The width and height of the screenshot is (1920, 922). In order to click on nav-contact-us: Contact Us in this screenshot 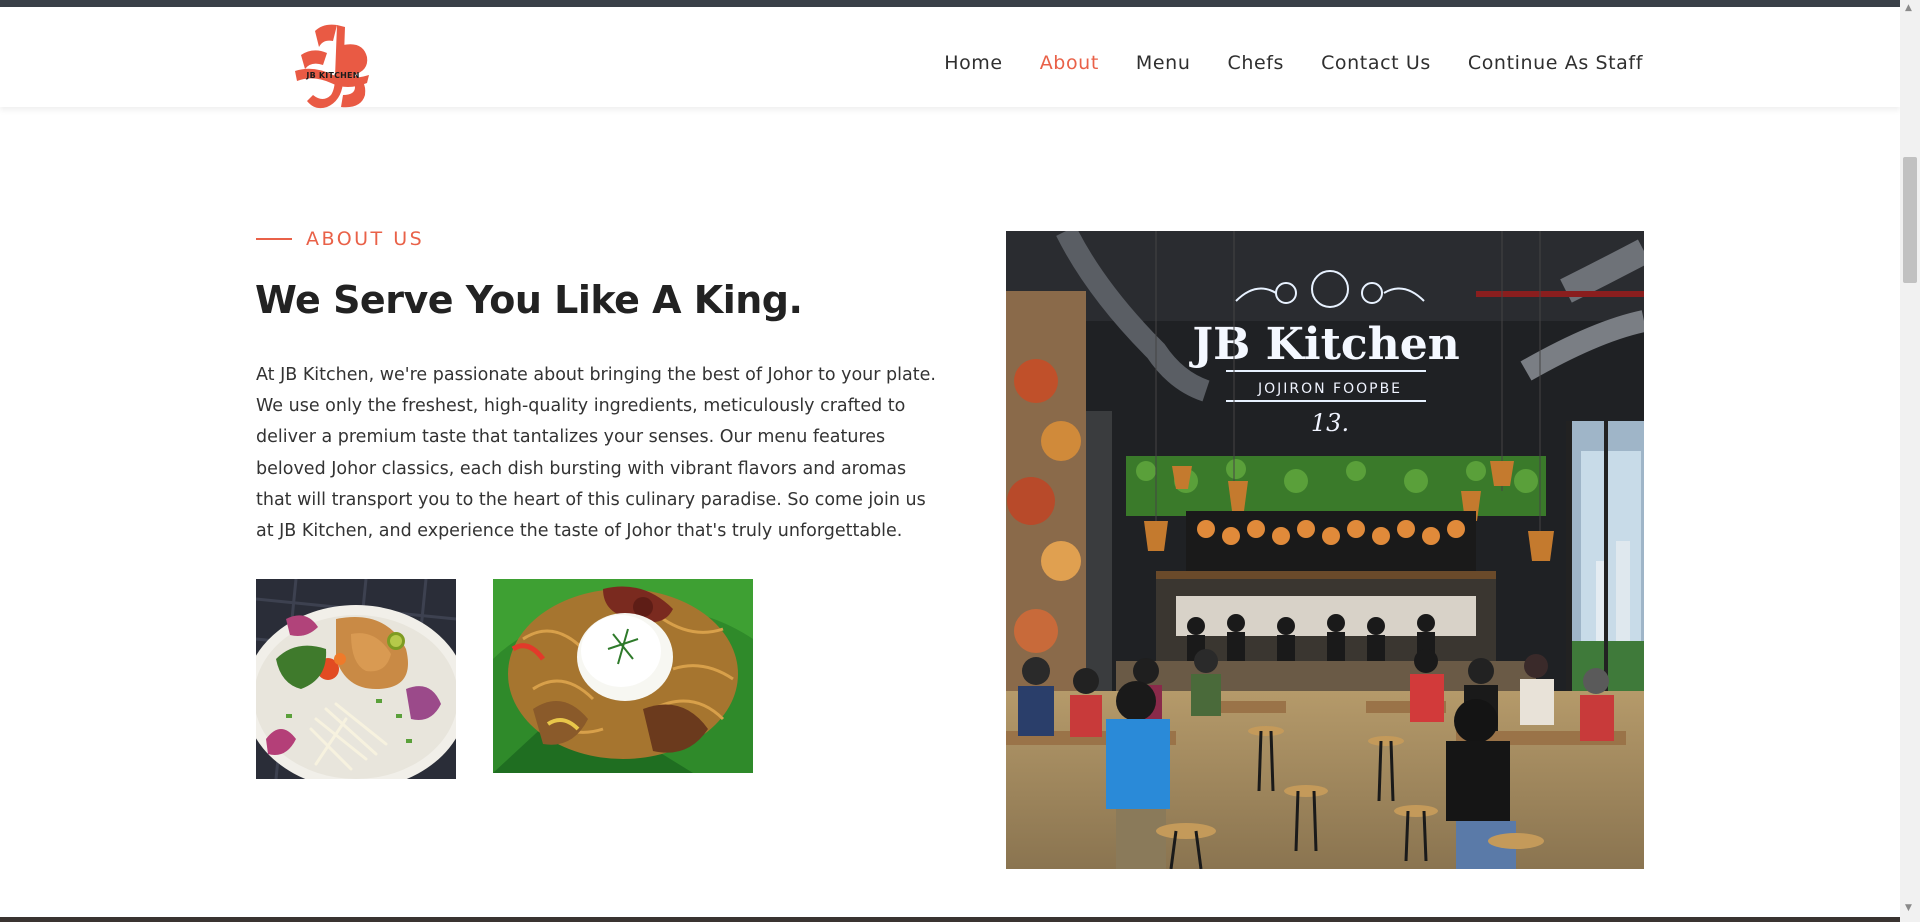, I will do `click(1376, 63)`.